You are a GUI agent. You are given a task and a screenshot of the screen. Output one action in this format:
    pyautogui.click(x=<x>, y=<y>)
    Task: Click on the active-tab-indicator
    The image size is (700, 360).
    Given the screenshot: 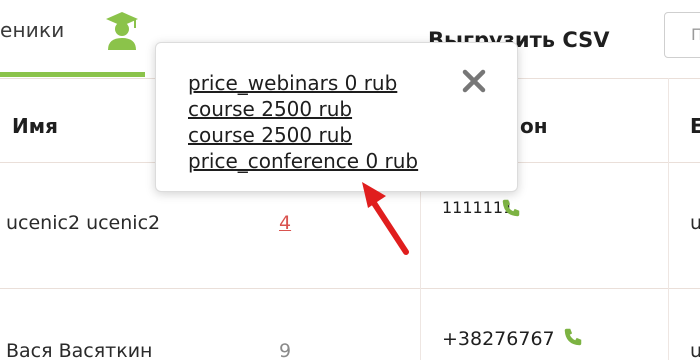 What is the action you would take?
    pyautogui.click(x=72, y=74)
    